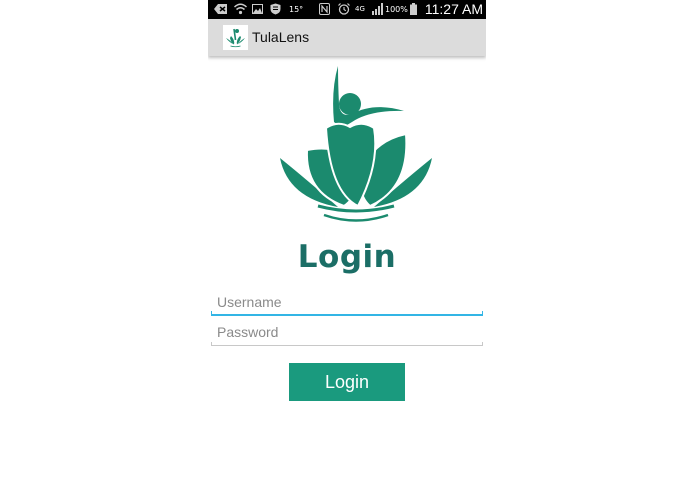 The width and height of the screenshot is (695, 494). What do you see at coordinates (240, 9) in the screenshot?
I see `wifi-icon` at bounding box center [240, 9].